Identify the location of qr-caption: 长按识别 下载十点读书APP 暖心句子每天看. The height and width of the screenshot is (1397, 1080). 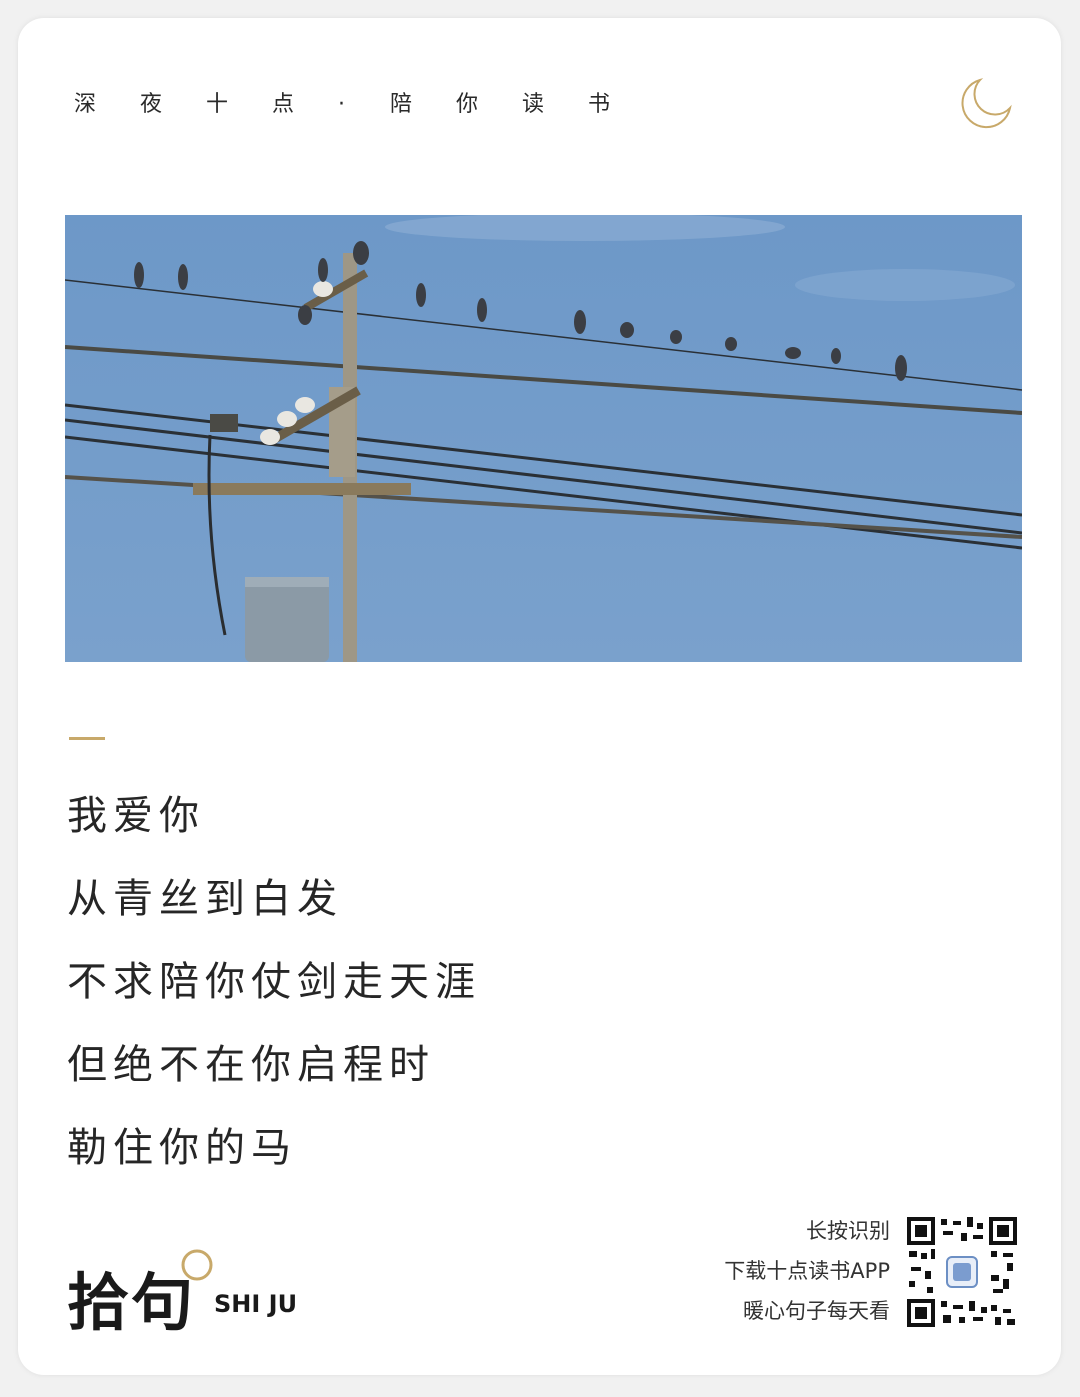
(807, 1275).